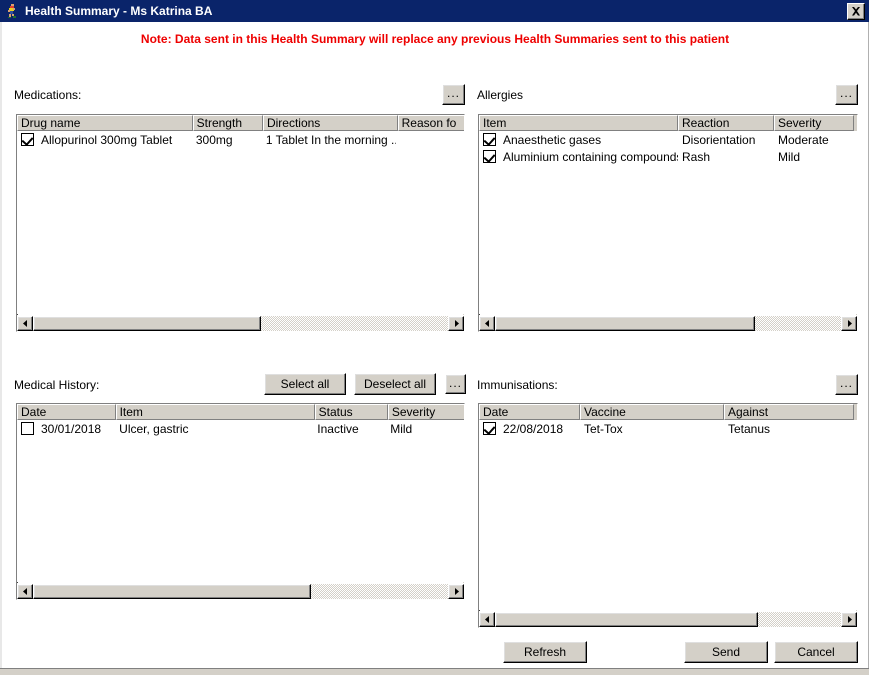  What do you see at coordinates (430, 139) in the screenshot?
I see `medications-reason` at bounding box center [430, 139].